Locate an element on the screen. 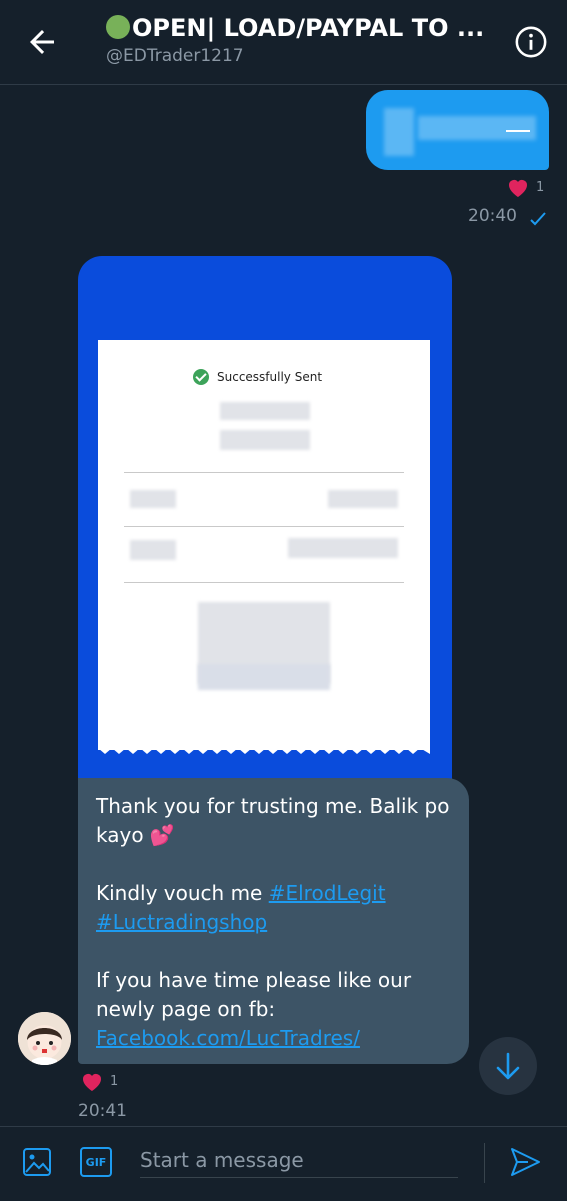  conversation-title-block: OPEN| LOAD/PAYPAL TO ... @EDTrader1217 is located at coordinates (301, 39).